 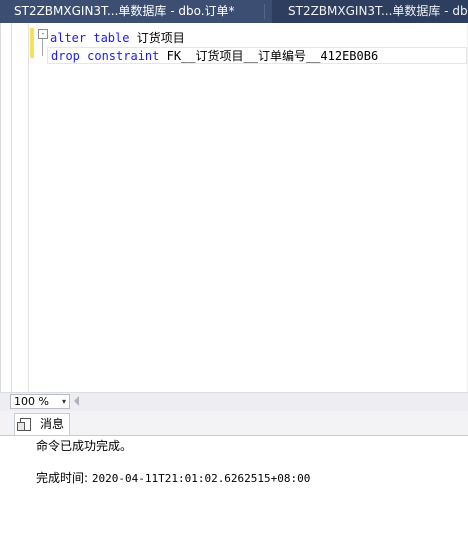 What do you see at coordinates (43, 34) in the screenshot?
I see `collapse-toggle-icon: -` at bounding box center [43, 34].